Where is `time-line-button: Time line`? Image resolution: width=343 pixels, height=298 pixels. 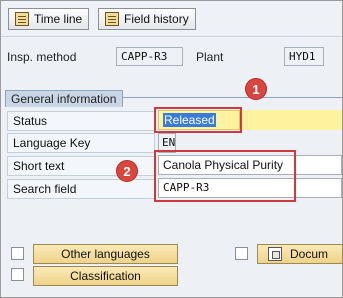 time-line-button: Time line is located at coordinates (49, 19).